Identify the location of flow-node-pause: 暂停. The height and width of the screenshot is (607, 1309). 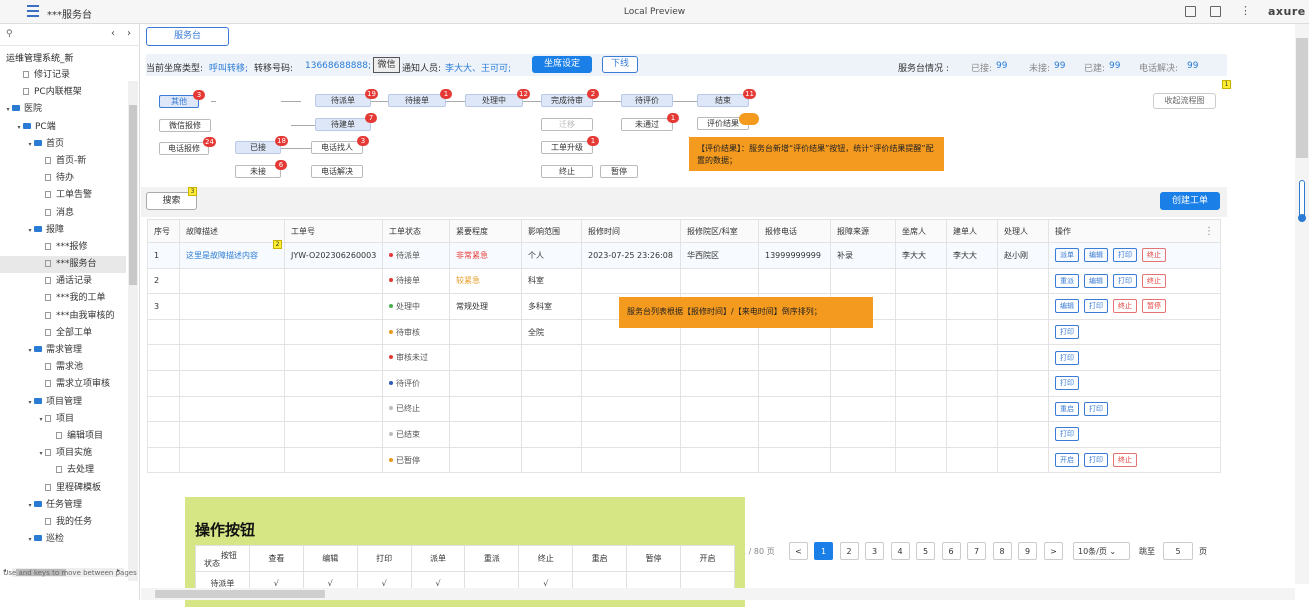
(619, 171).